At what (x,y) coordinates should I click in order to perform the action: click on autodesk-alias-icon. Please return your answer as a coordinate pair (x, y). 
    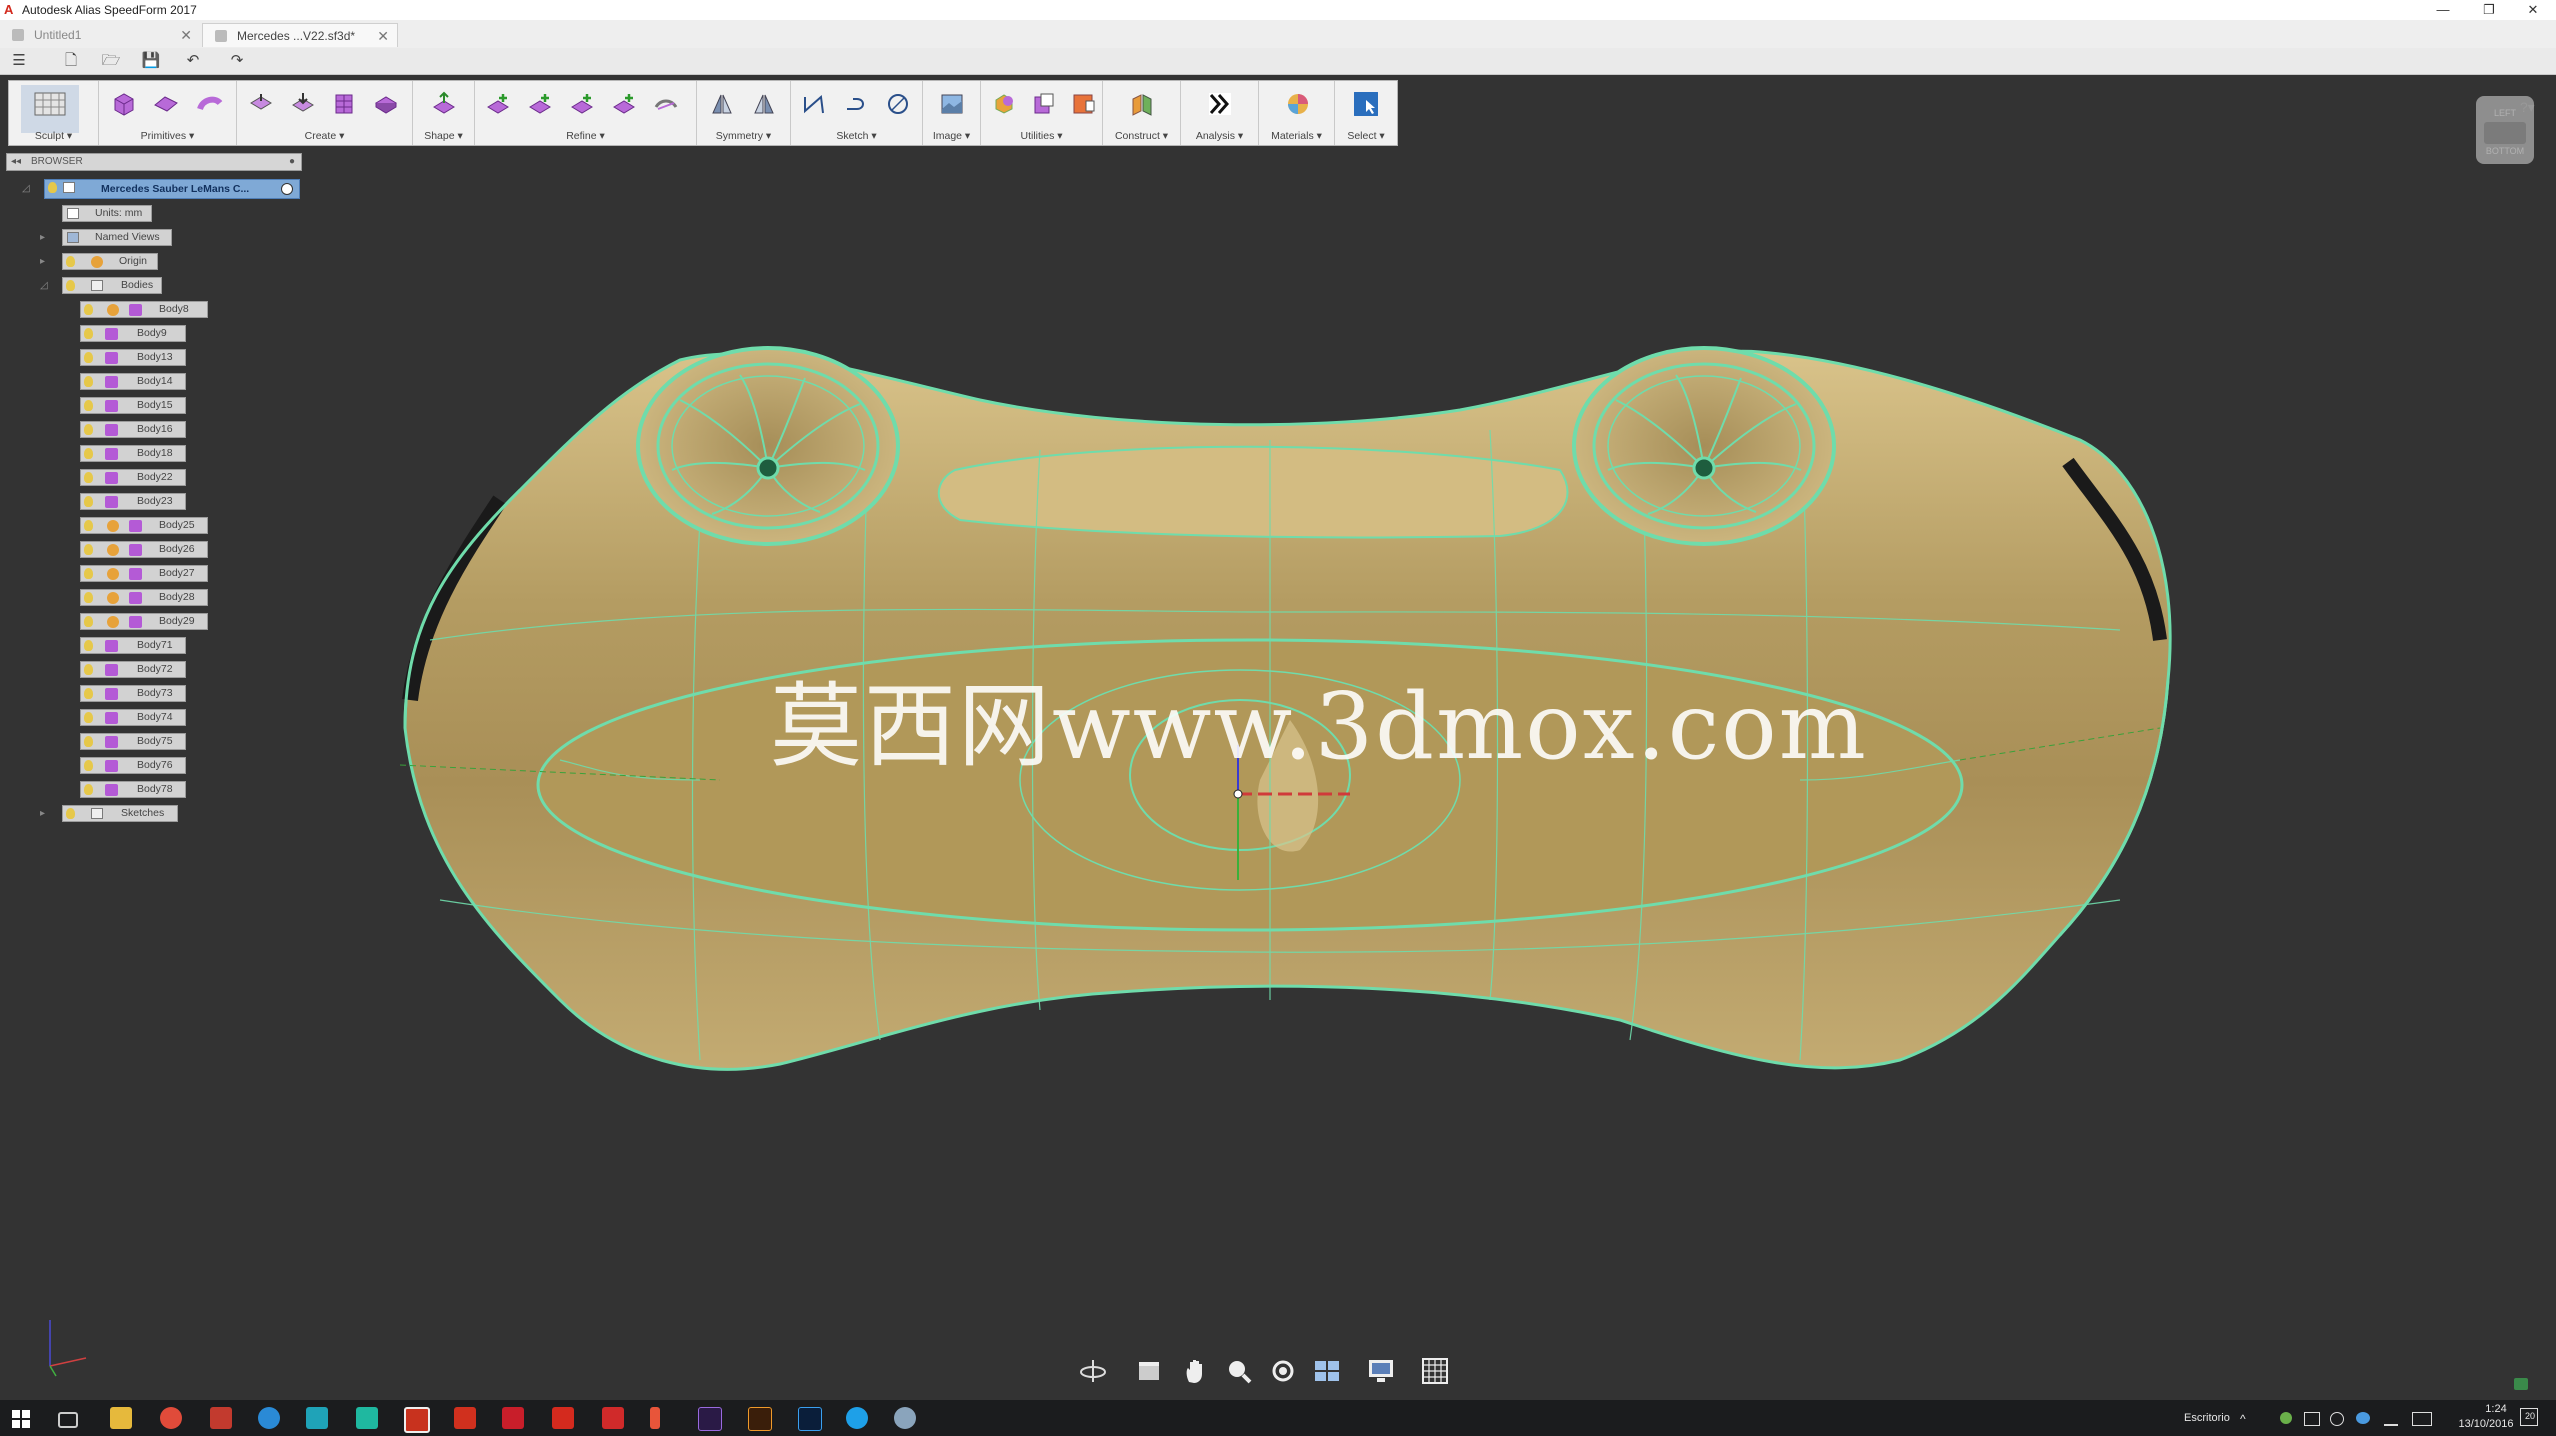
    Looking at the image, I should click on (465, 1418).